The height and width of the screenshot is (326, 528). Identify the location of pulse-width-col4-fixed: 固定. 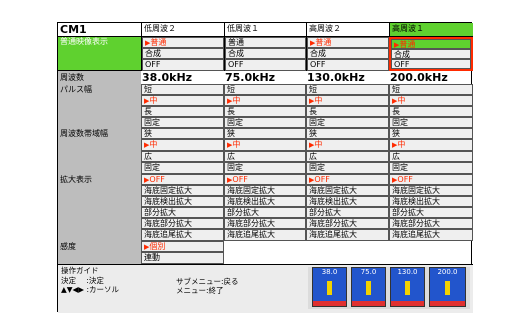
(431, 122).